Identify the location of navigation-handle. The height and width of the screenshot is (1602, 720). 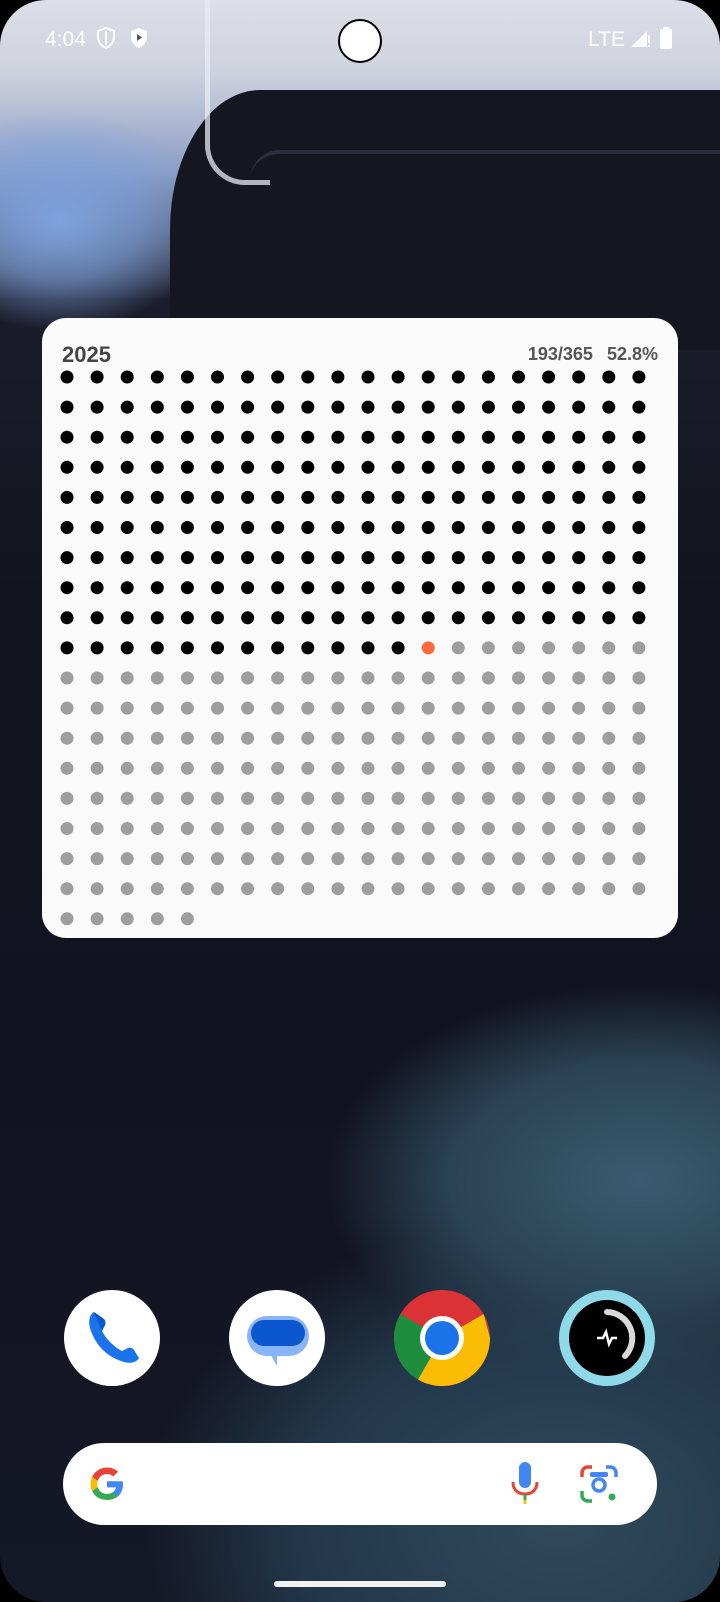
(360, 1584).